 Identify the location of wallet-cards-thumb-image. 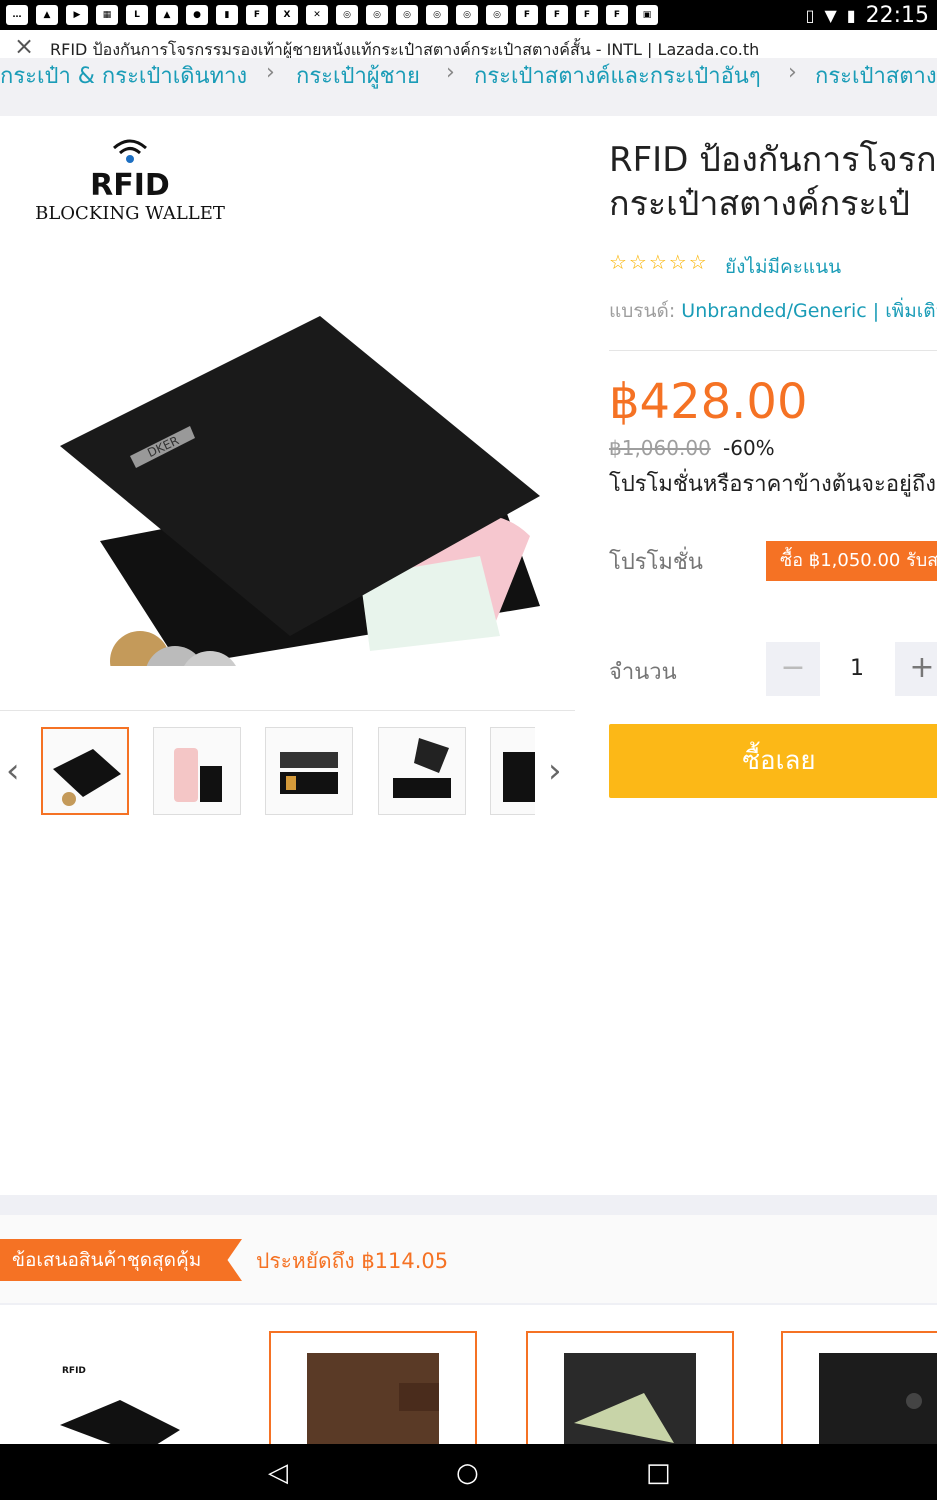
(422, 768).